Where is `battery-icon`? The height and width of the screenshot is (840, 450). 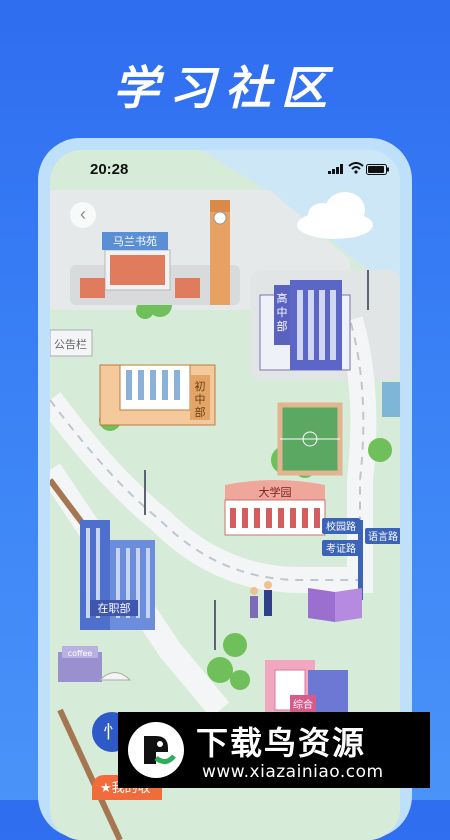 battery-icon is located at coordinates (377, 169).